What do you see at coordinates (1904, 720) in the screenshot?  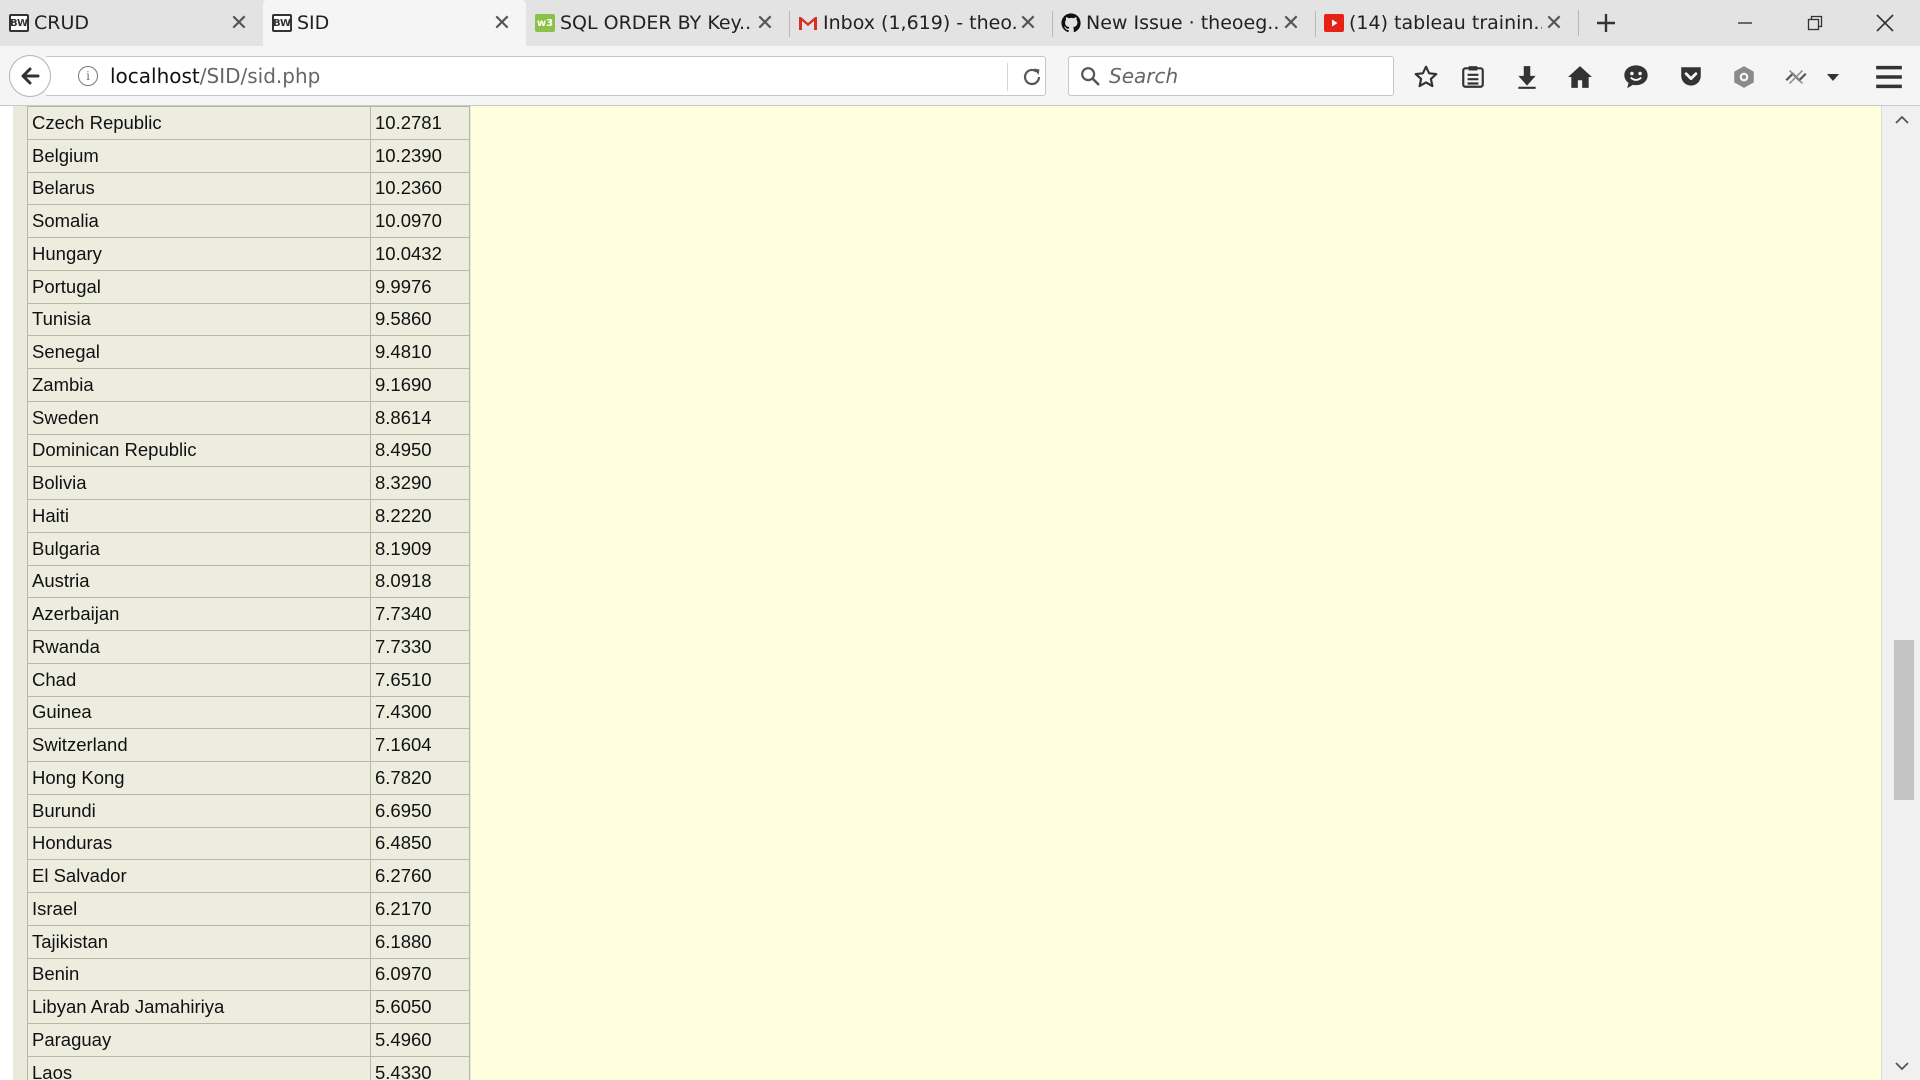 I see `scrollbar-thumb` at bounding box center [1904, 720].